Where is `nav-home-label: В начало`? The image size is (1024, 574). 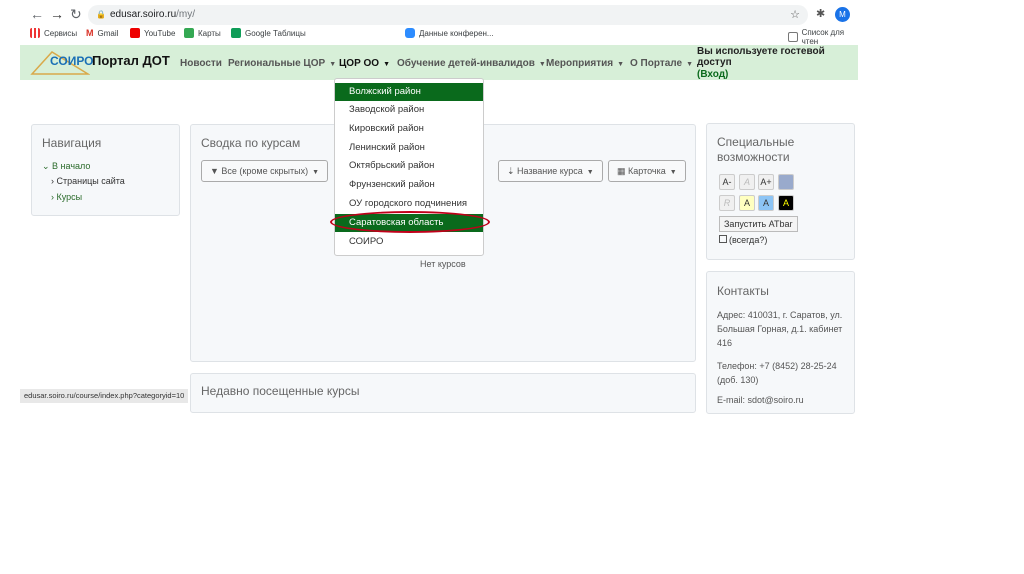
nav-home-label: В начало is located at coordinates (71, 166).